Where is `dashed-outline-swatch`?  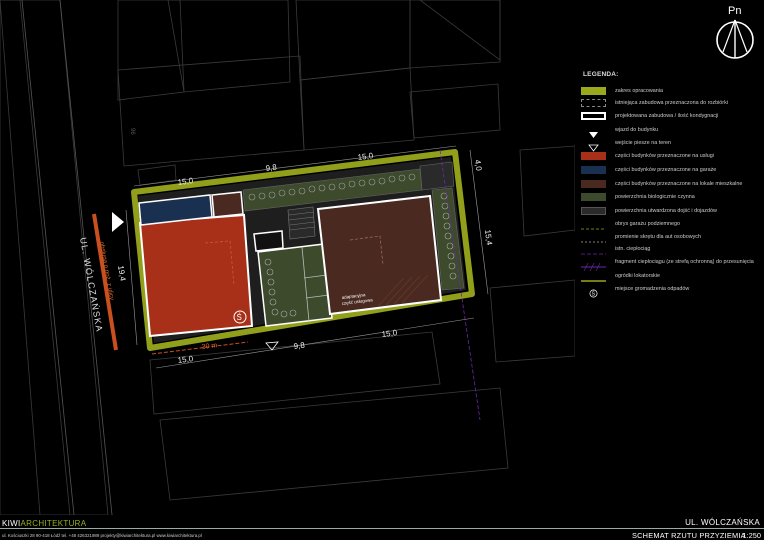 dashed-outline-swatch is located at coordinates (593, 102).